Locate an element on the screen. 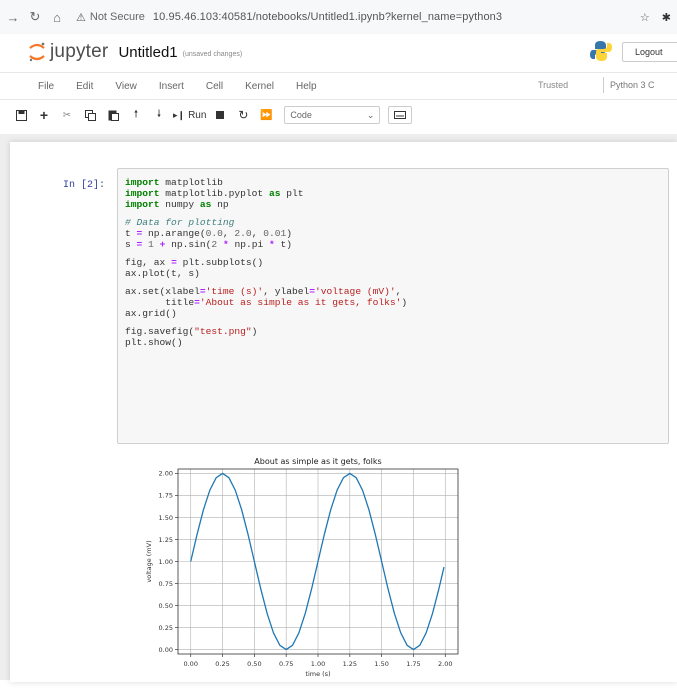  code-token: fig, ax is located at coordinates (148, 262).